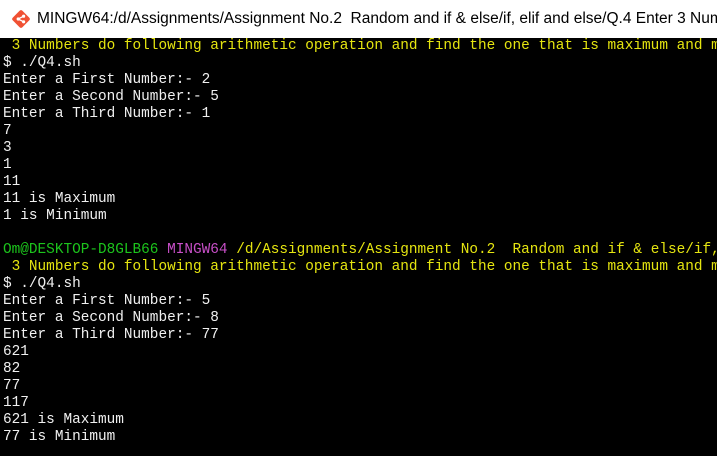 This screenshot has height=456, width=717. What do you see at coordinates (12, 182) in the screenshot?
I see `output-line: 11` at bounding box center [12, 182].